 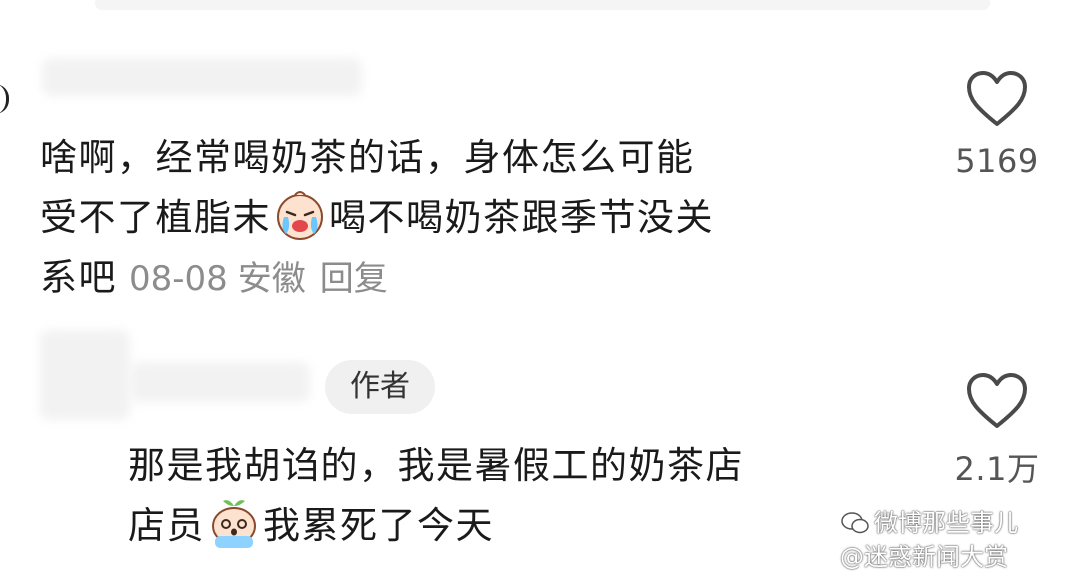 I want to click on avatar-edge, so click(x=4, y=99).